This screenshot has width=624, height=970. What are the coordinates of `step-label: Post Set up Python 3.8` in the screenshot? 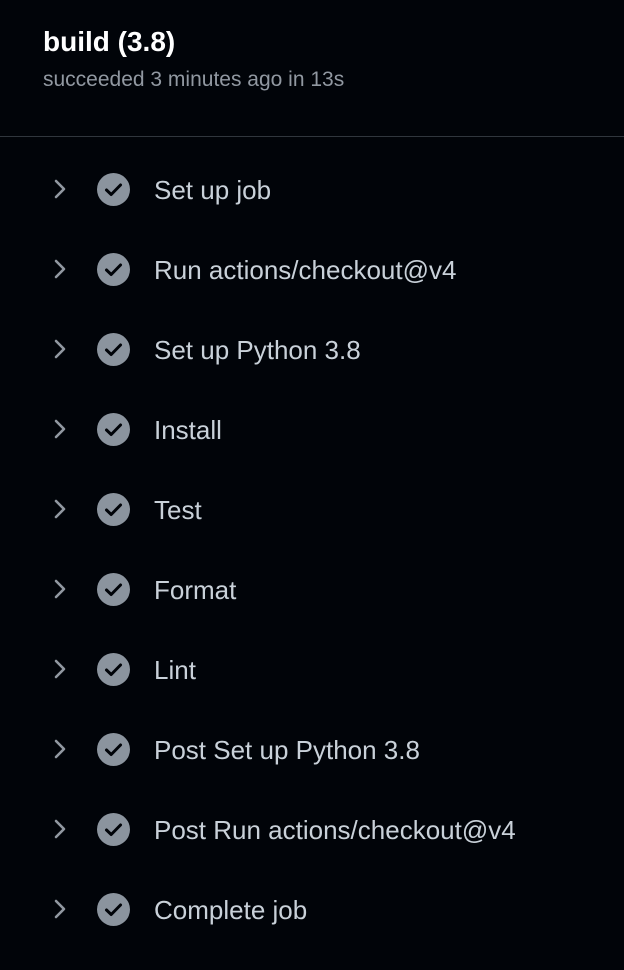 It's located at (287, 750).